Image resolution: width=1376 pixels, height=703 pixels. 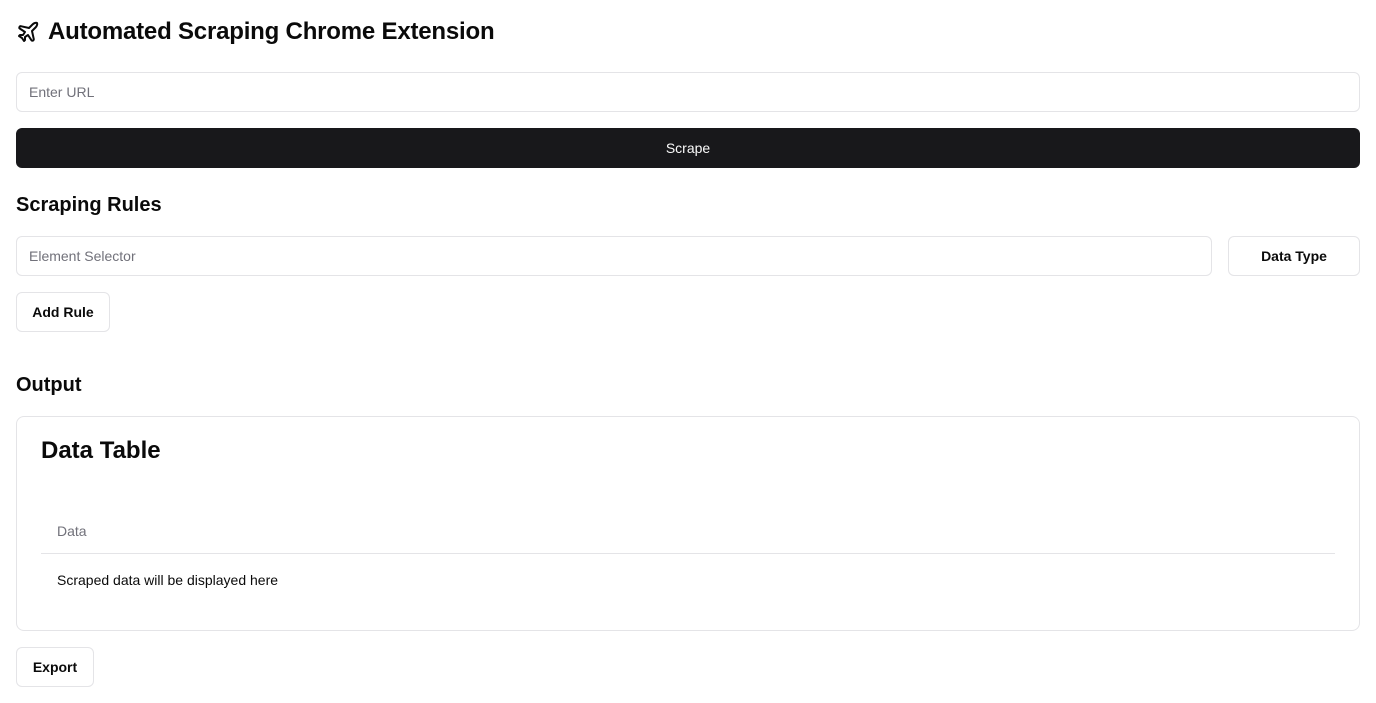 What do you see at coordinates (168, 580) in the screenshot?
I see `table-row: Scraped data will be displayed here` at bounding box center [168, 580].